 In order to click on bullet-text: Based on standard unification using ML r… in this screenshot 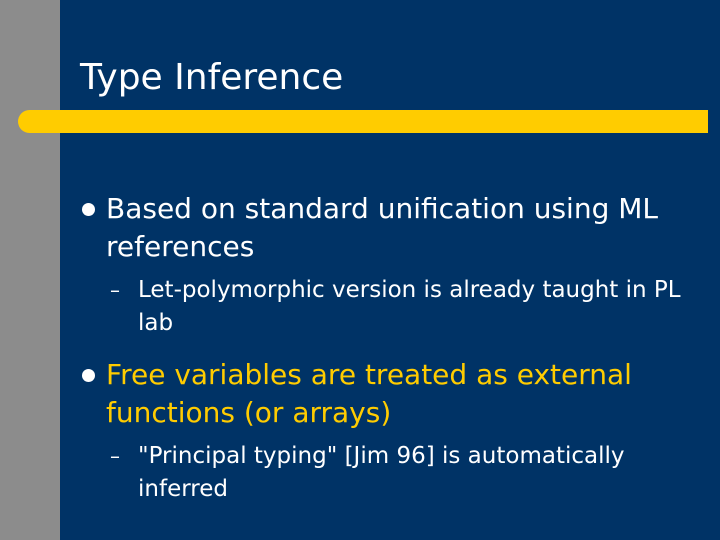, I will do `click(382, 227)`.